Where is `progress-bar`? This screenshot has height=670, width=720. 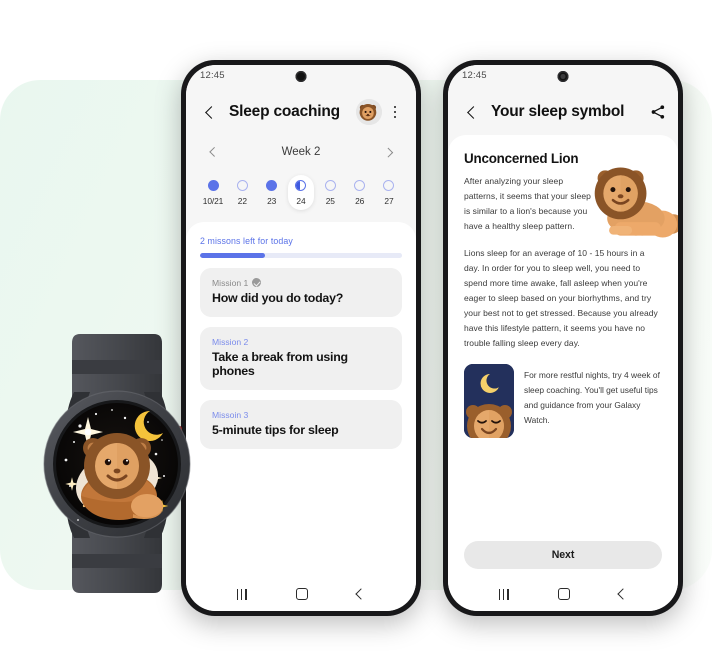 progress-bar is located at coordinates (301, 255).